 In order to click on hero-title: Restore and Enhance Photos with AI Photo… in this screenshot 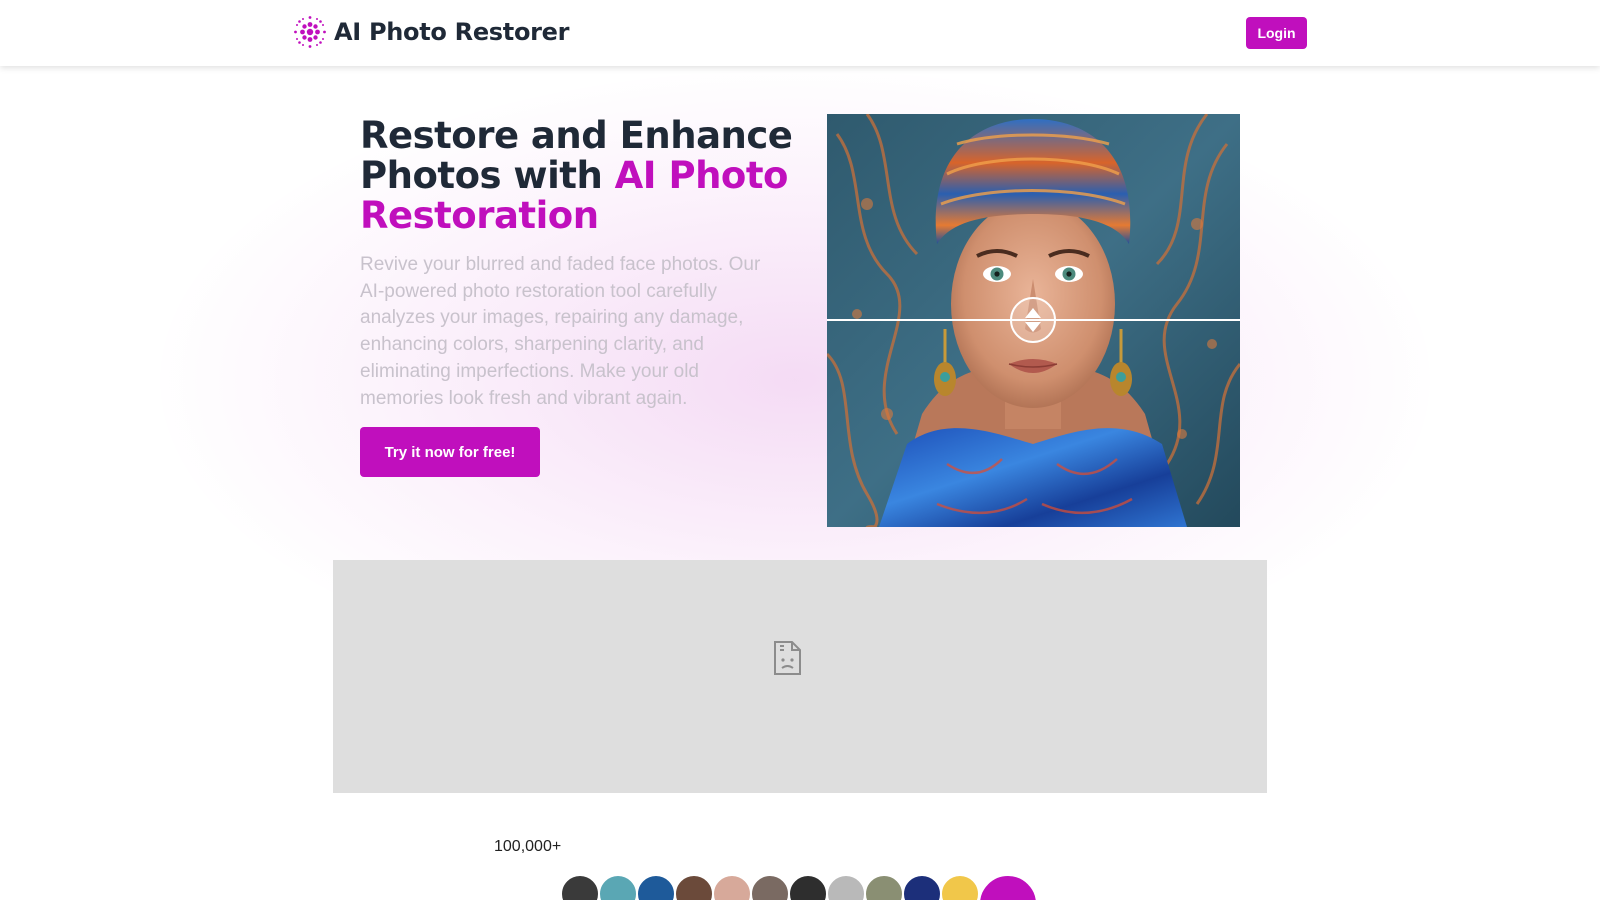, I will do `click(580, 176)`.